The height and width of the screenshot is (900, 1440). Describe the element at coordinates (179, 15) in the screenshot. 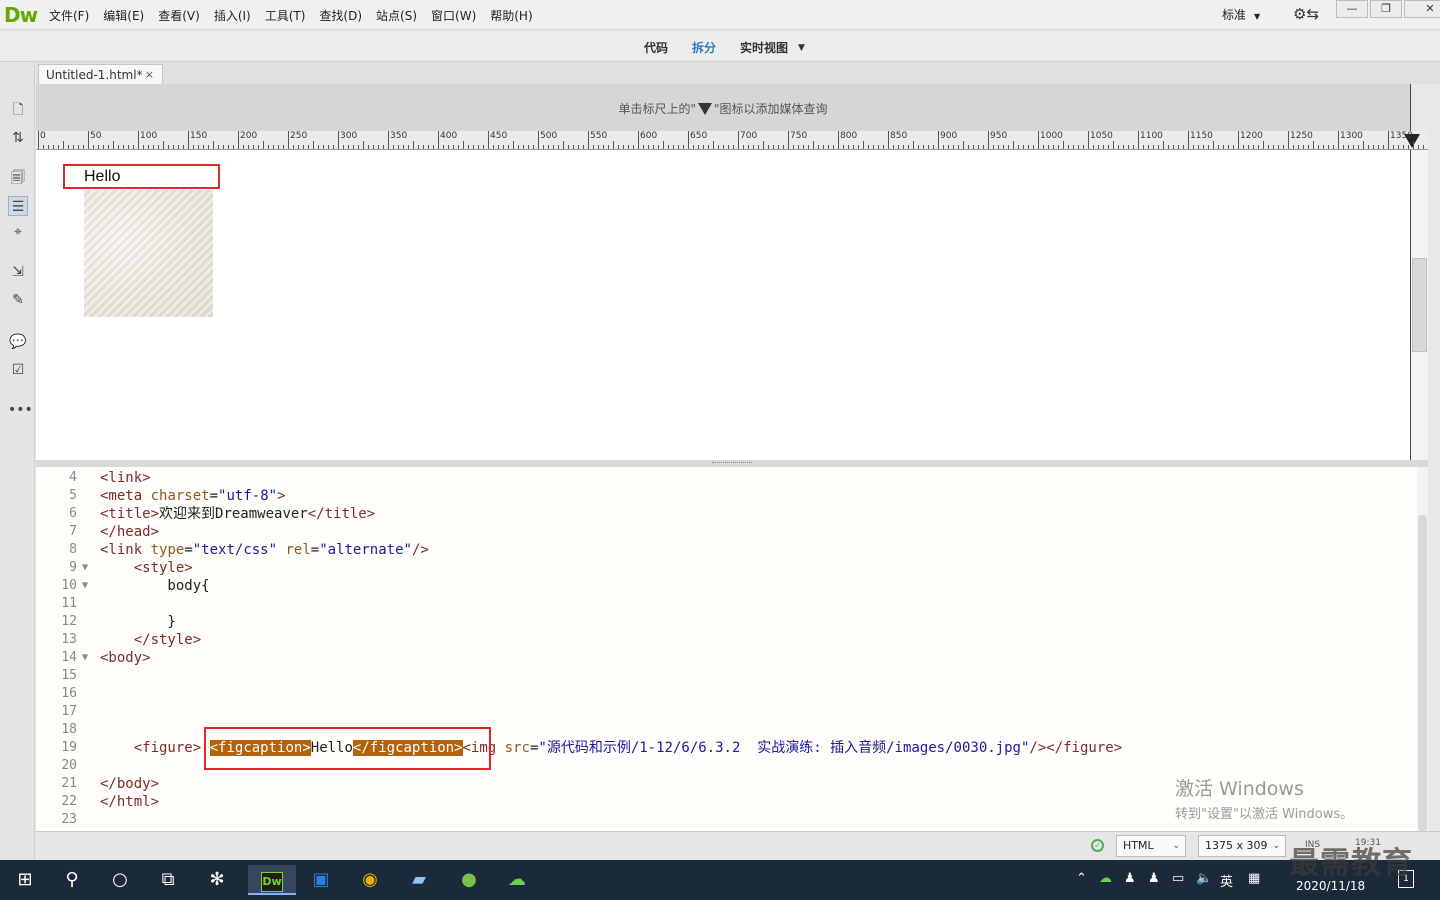

I see `menu-item: 查看(V)` at that location.